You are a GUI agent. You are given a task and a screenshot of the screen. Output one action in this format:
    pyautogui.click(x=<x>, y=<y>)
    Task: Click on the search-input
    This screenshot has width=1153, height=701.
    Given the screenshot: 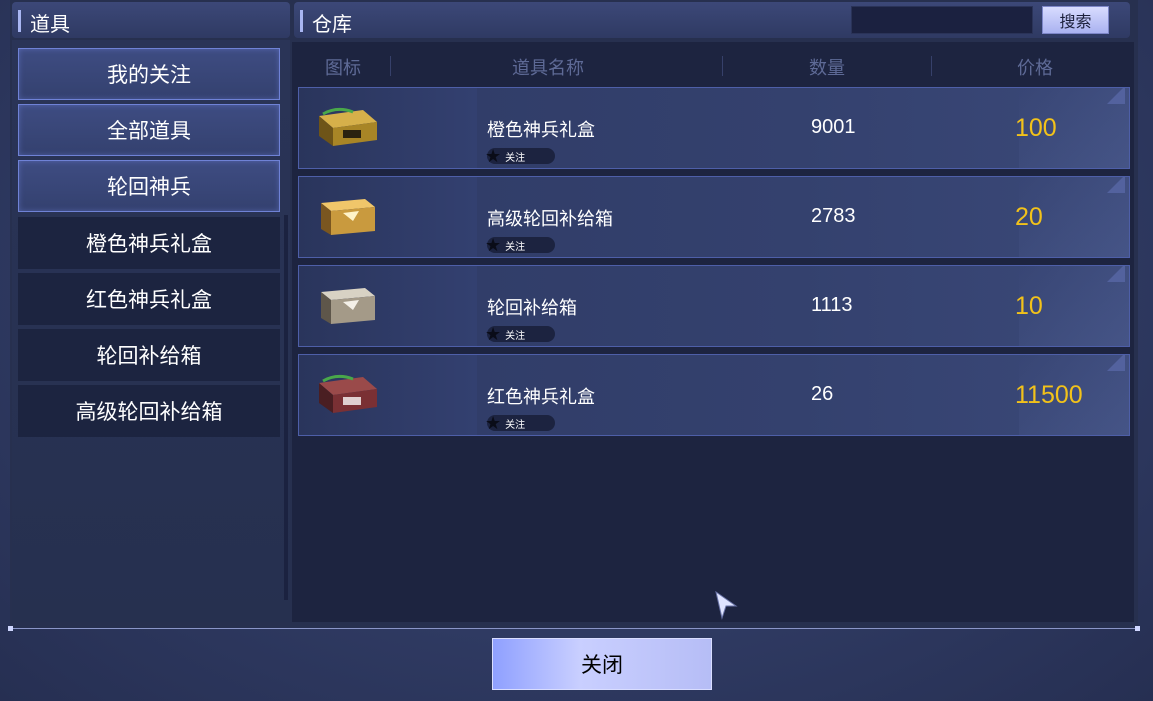 What is the action you would take?
    pyautogui.click(x=942, y=20)
    